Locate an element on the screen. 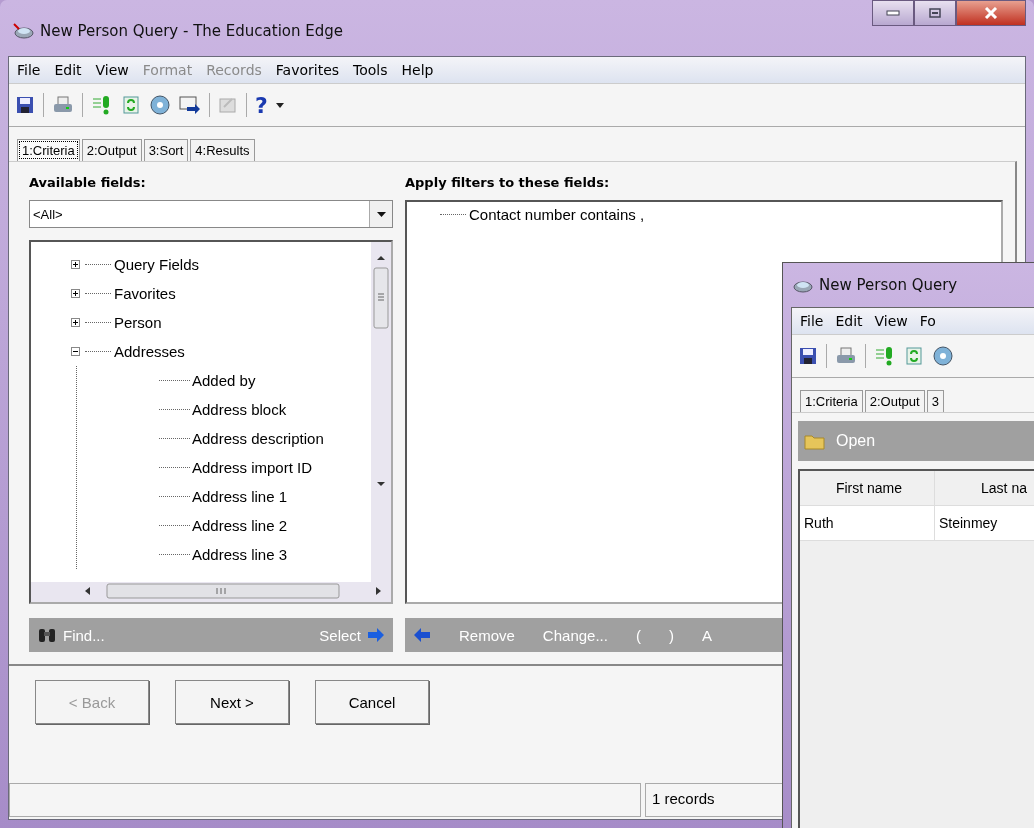 This screenshot has height=828, width=1034. filter-item: Contact number contains , is located at coordinates (557, 214).